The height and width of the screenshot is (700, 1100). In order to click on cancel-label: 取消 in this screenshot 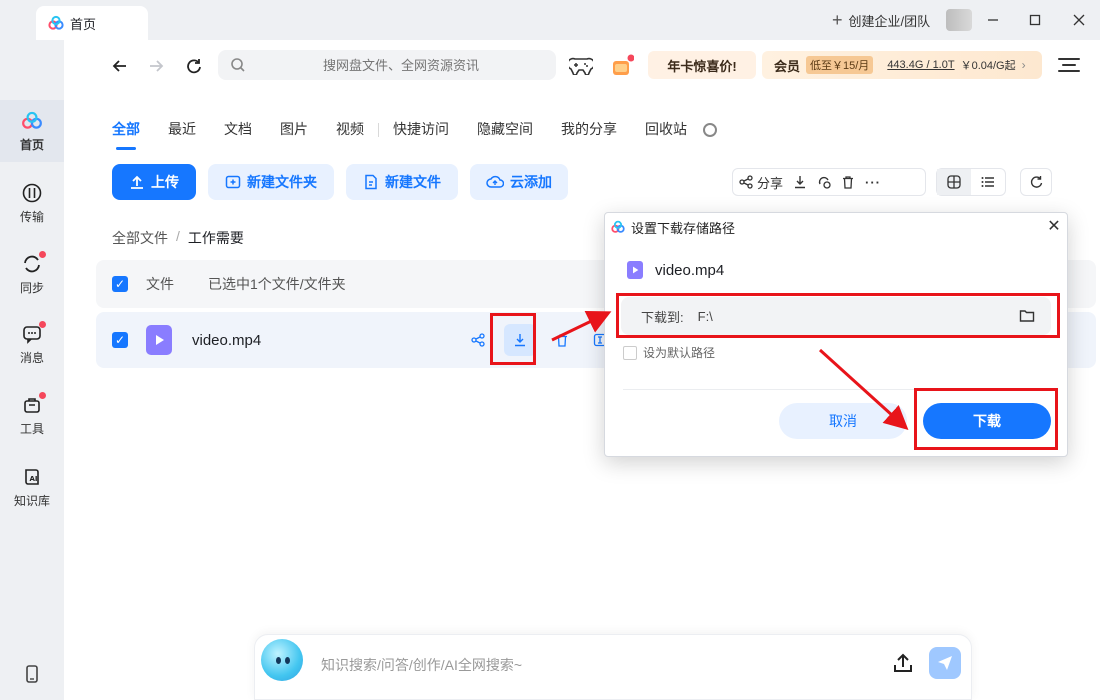, I will do `click(843, 421)`.